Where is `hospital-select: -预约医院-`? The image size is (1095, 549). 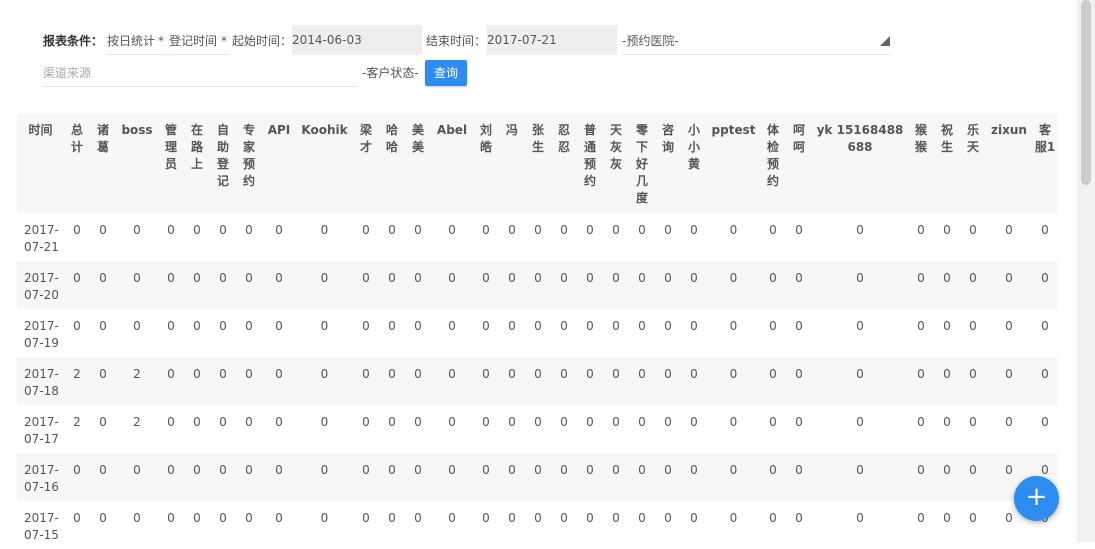
hospital-select: -预约医院- is located at coordinates (650, 41).